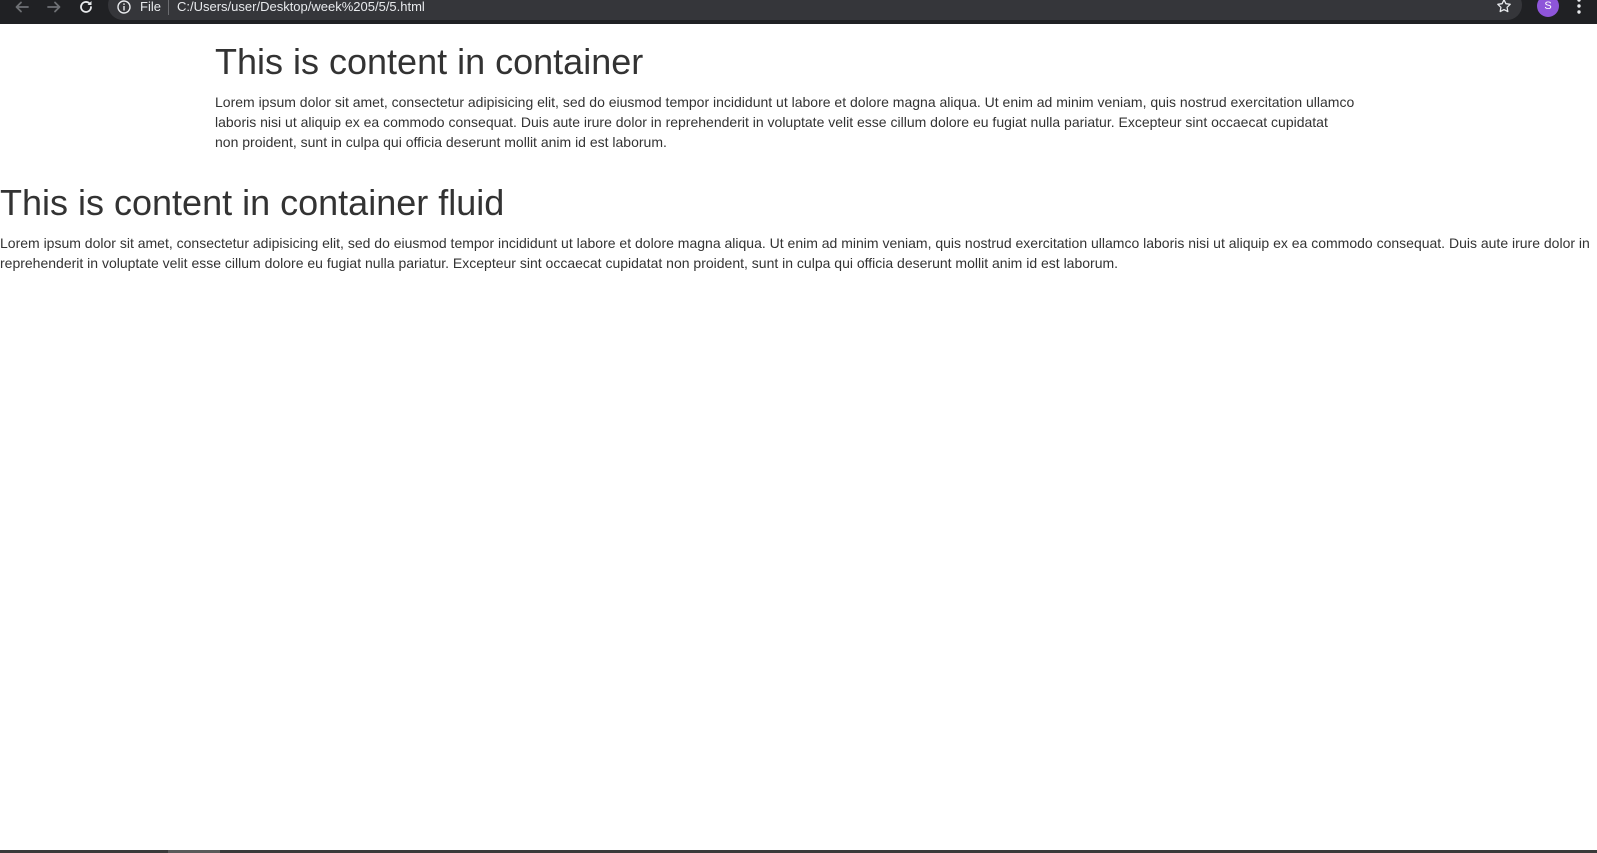 This screenshot has width=1597, height=853. I want to click on arrow-left-icon, so click(22, 7).